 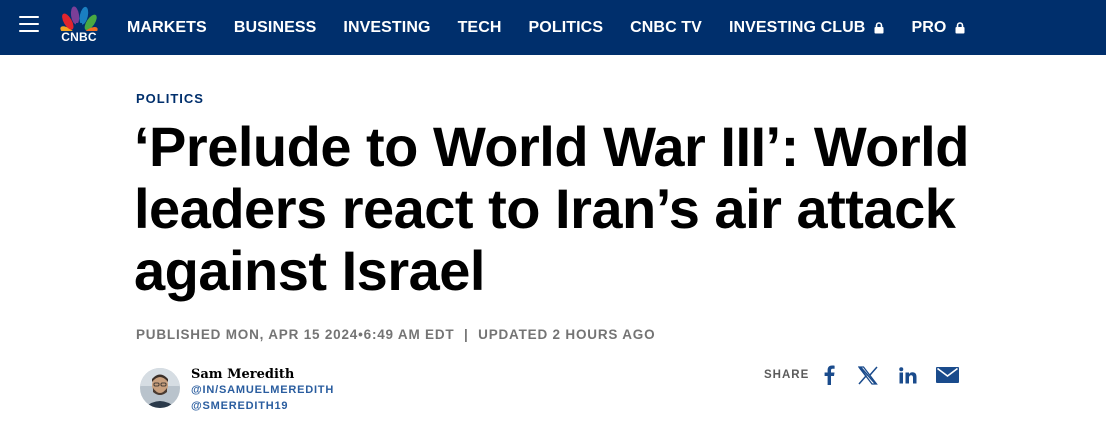 I want to click on nav-label: MARKETS, so click(x=167, y=27).